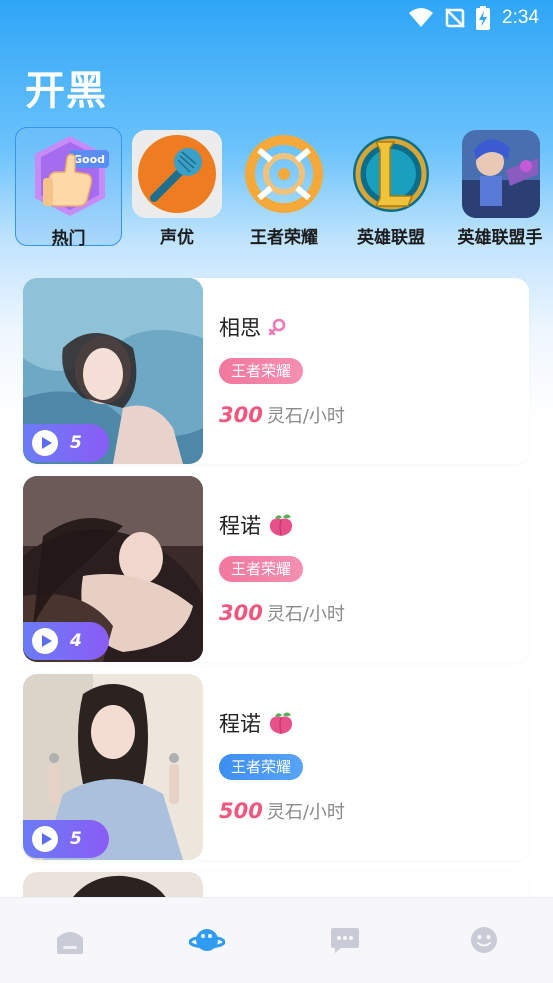 The image size is (553, 983). Describe the element at coordinates (277, 327) in the screenshot. I see `female-symbol-icon` at that location.